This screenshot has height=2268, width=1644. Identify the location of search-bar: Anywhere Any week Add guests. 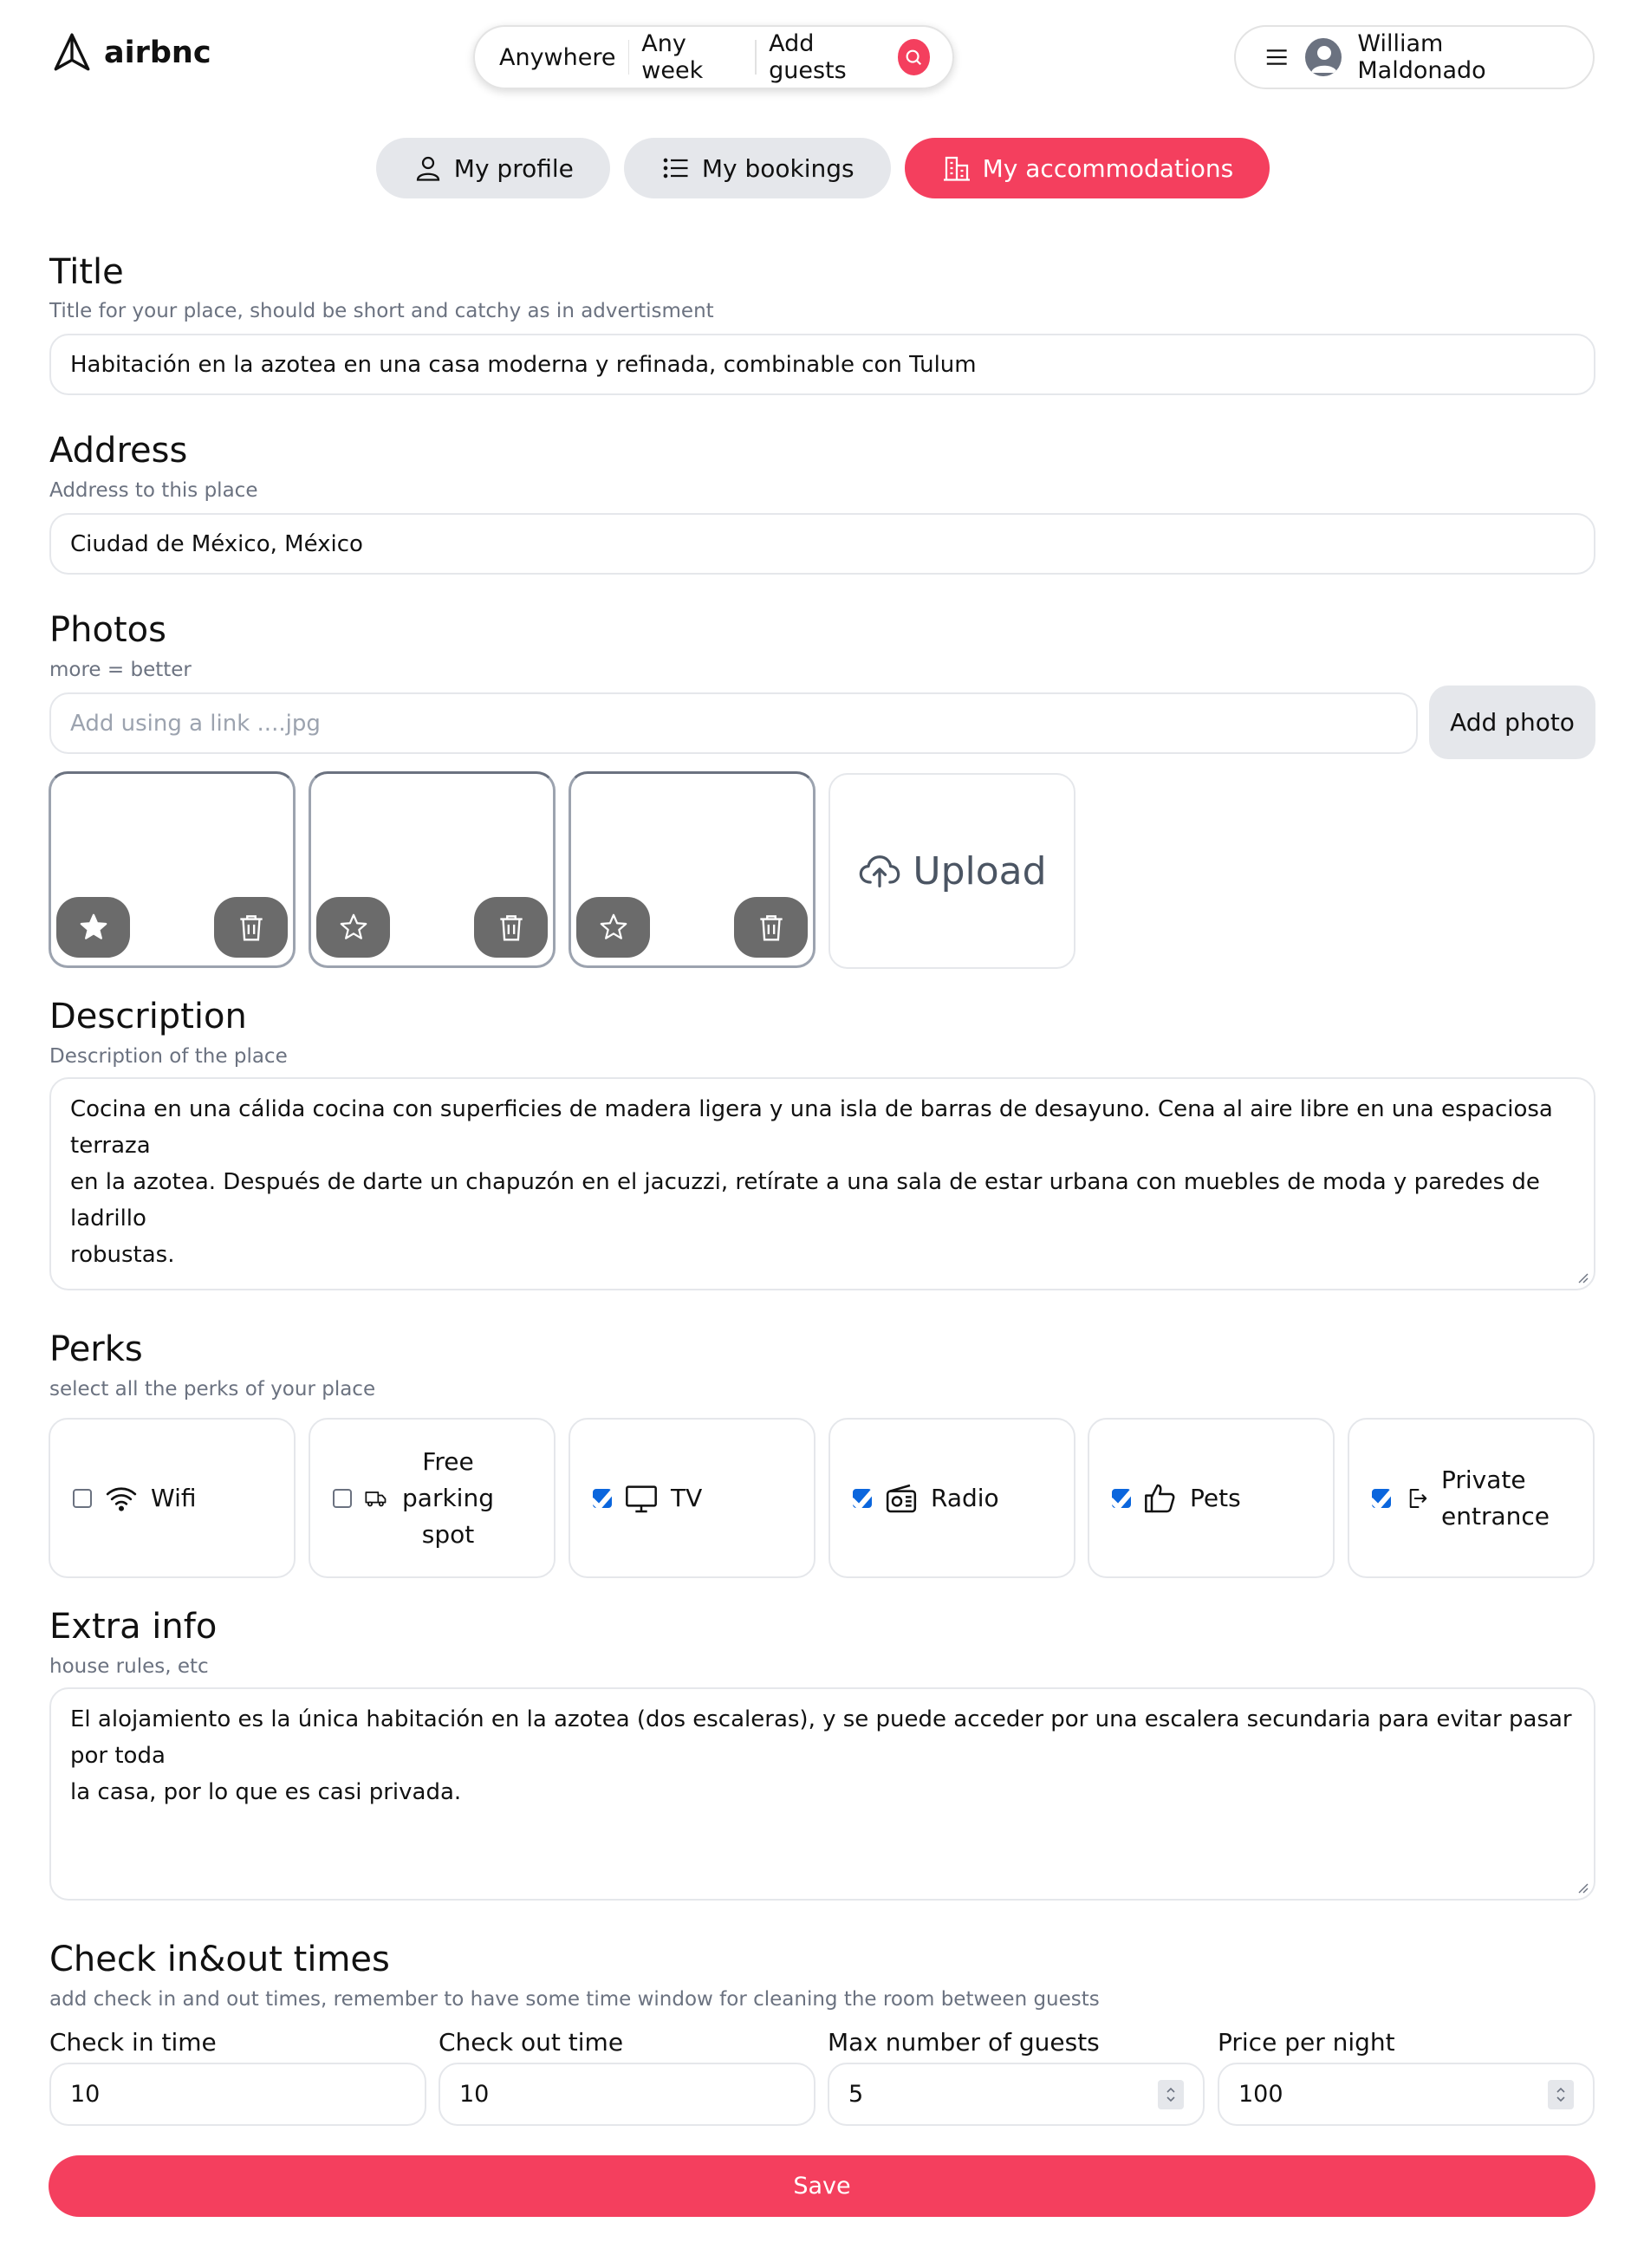
(713, 57).